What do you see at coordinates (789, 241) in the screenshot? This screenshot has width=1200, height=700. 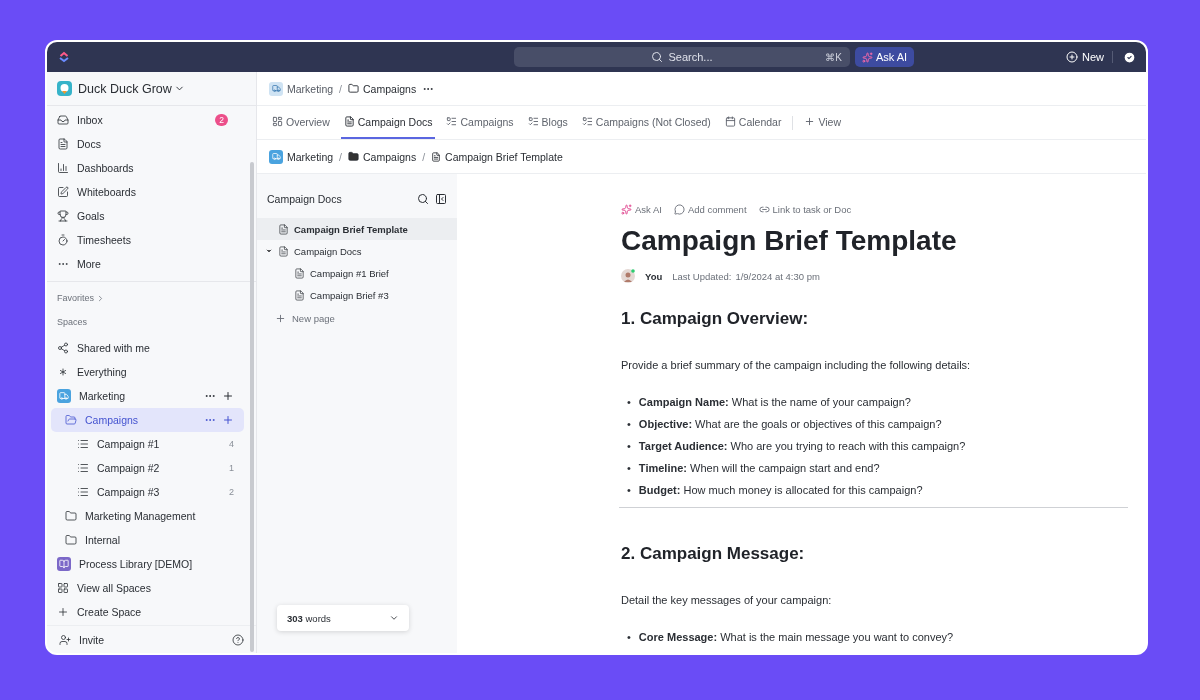 I see `doc-title: Campaign Brief Template` at bounding box center [789, 241].